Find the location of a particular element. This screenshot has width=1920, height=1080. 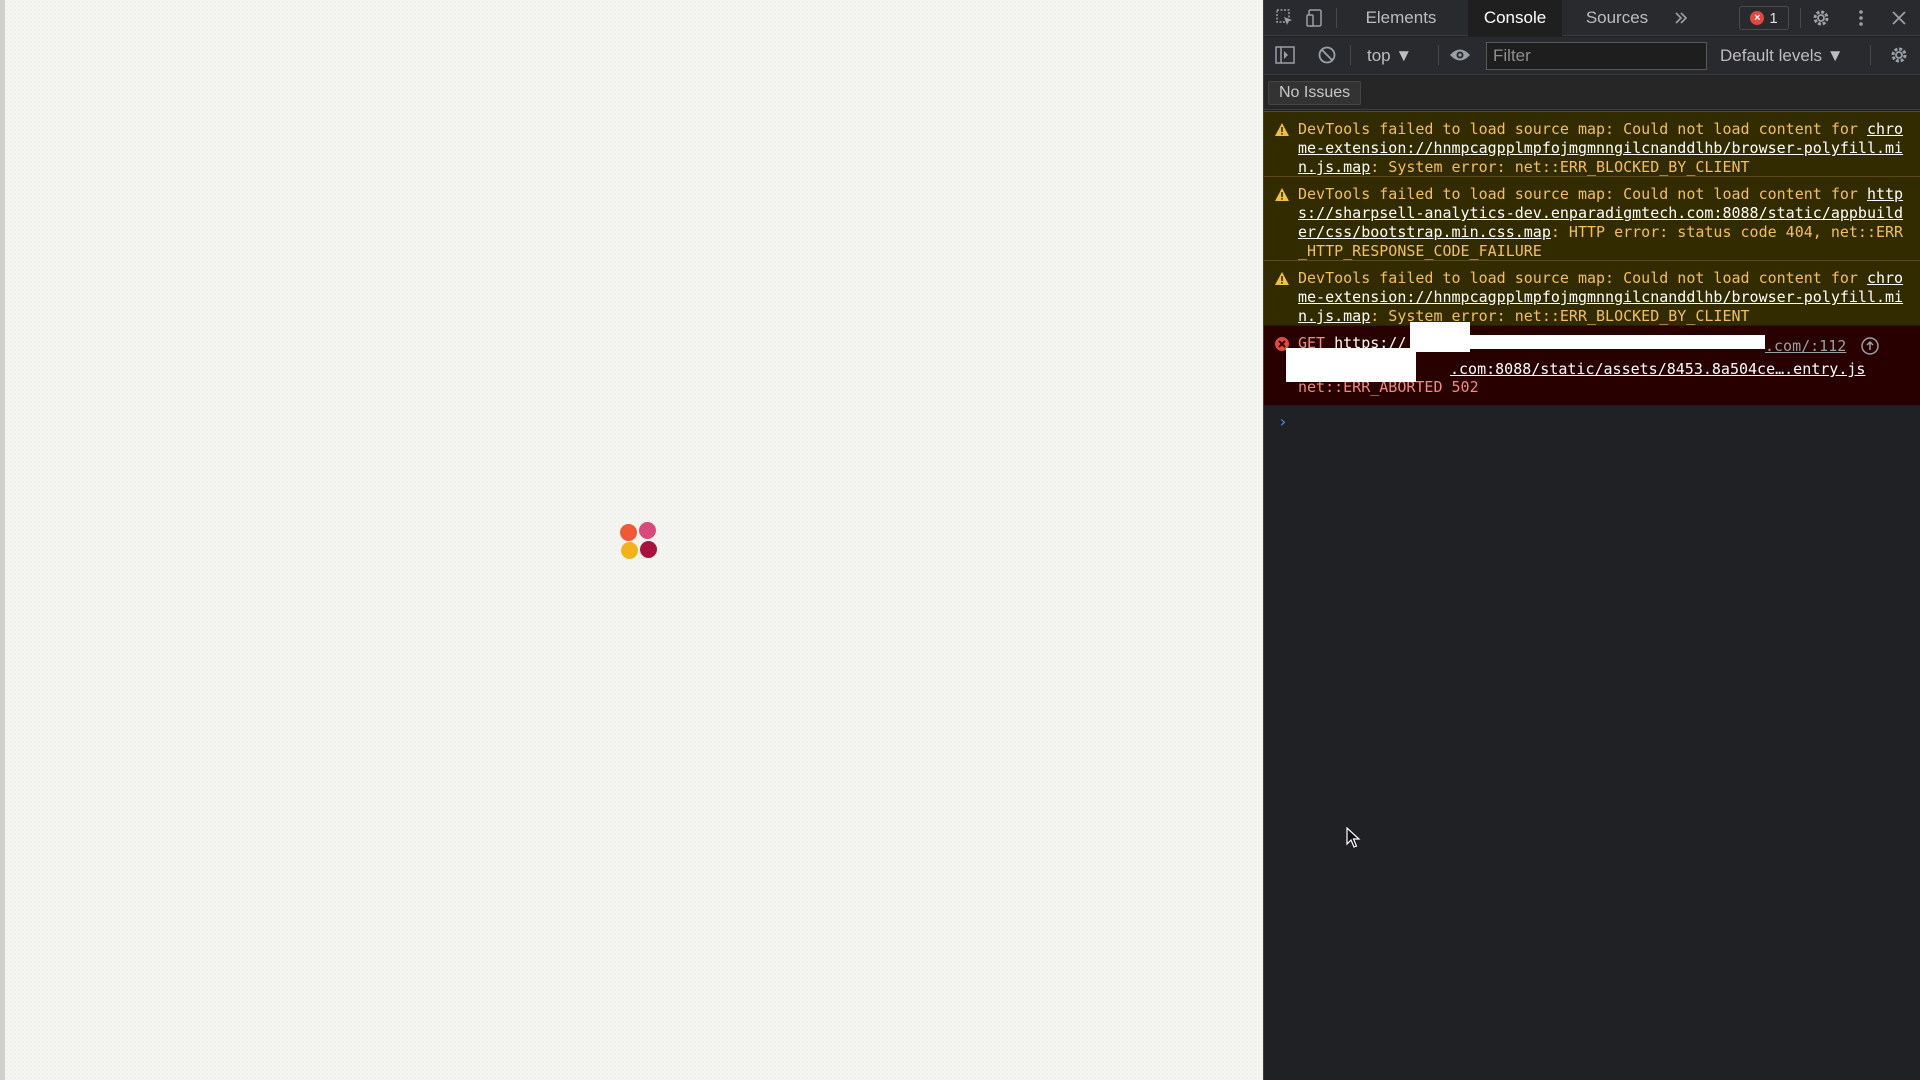

console-prompt: › is located at coordinates (1283, 421).